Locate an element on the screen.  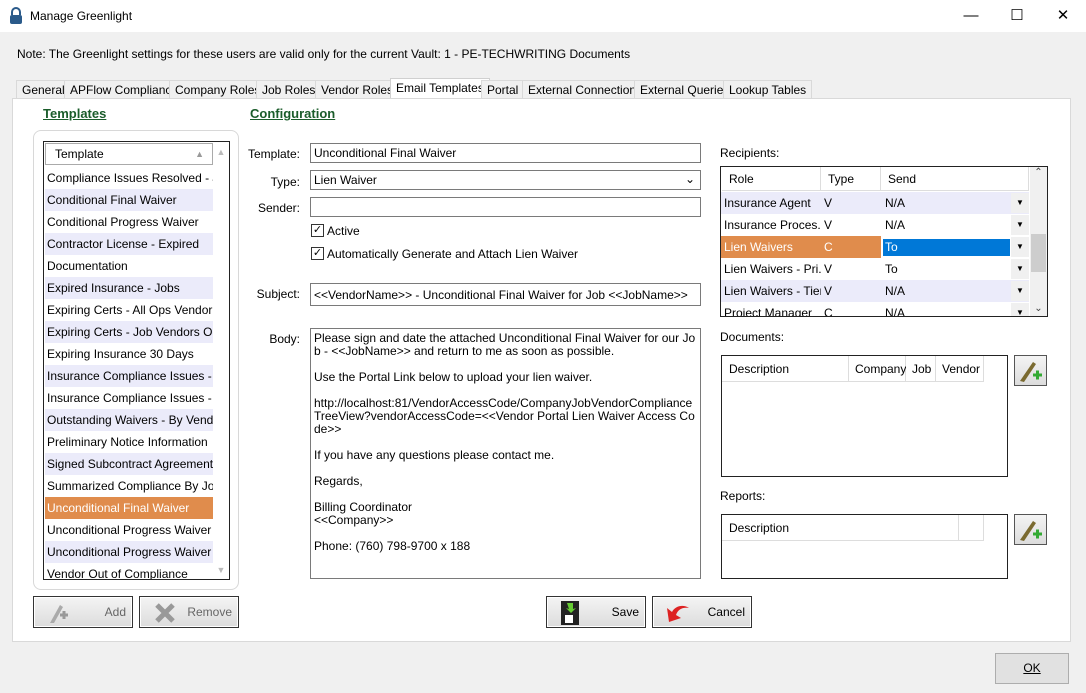
close-button: ✕ is located at coordinates (1063, 16).